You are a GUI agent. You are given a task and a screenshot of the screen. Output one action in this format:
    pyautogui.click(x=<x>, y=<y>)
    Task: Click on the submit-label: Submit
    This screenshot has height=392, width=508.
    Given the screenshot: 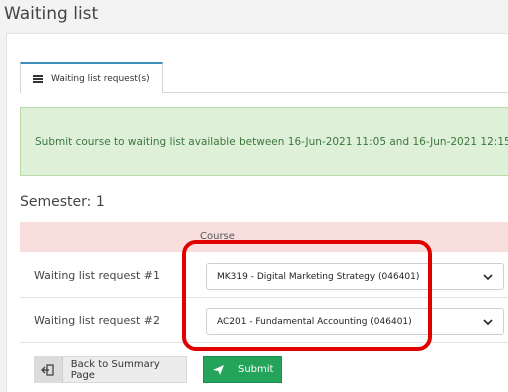 What is the action you would take?
    pyautogui.click(x=256, y=369)
    